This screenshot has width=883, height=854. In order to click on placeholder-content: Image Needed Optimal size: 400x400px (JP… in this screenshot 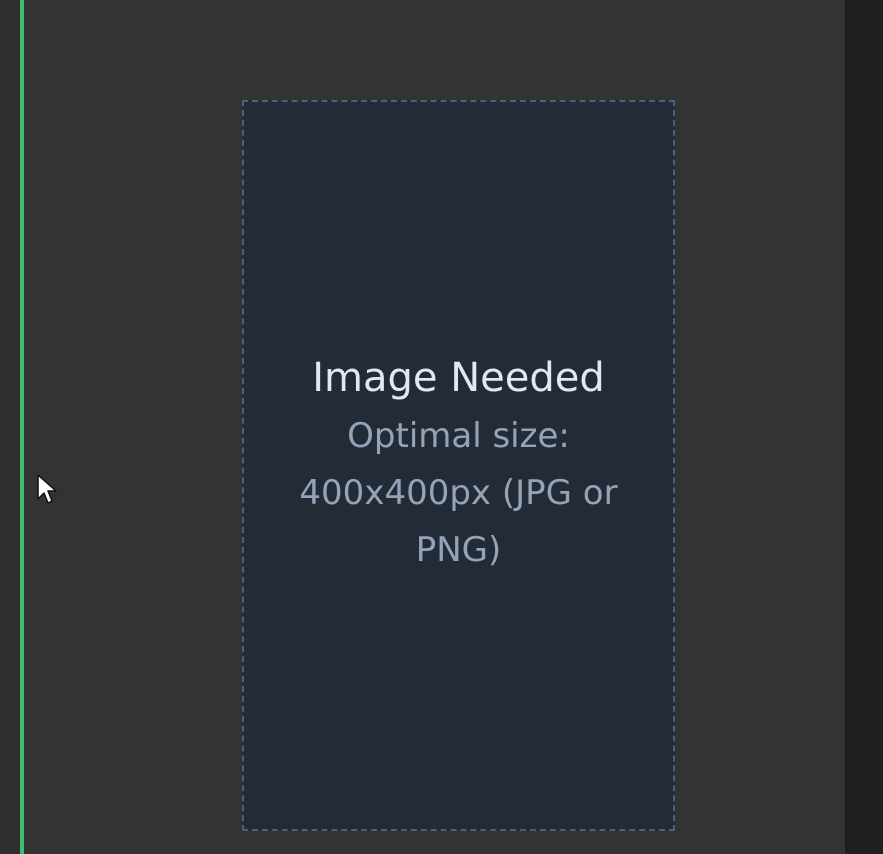, I will do `click(459, 465)`.